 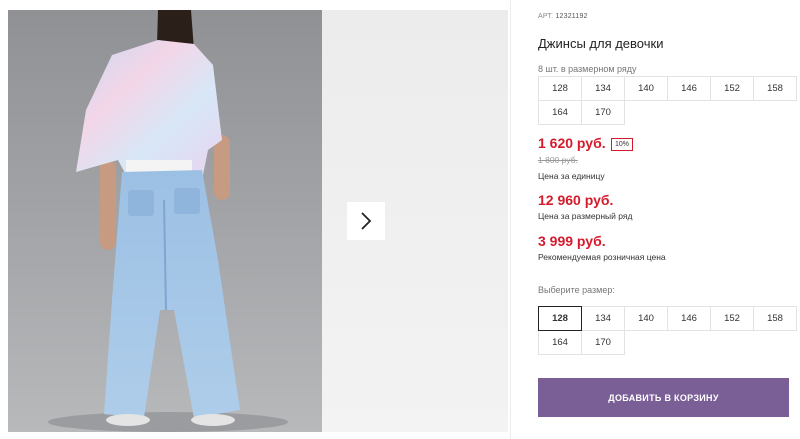 What do you see at coordinates (646, 318) in the screenshot?
I see `size-option: 140` at bounding box center [646, 318].